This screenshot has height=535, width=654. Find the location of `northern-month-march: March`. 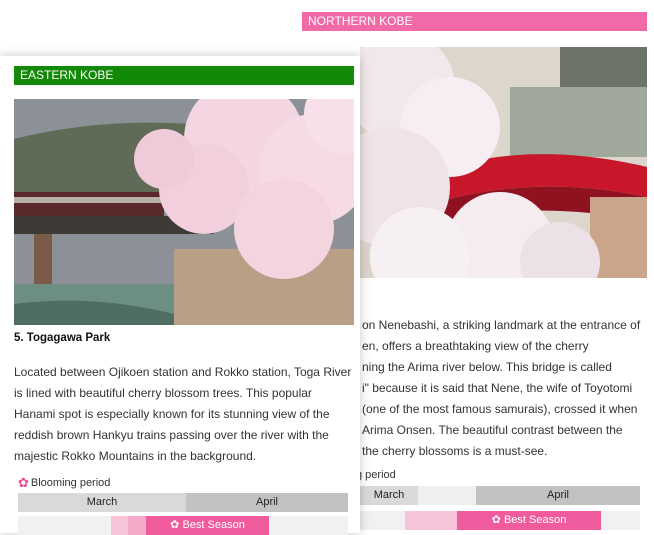

northern-month-march: March is located at coordinates (389, 495).